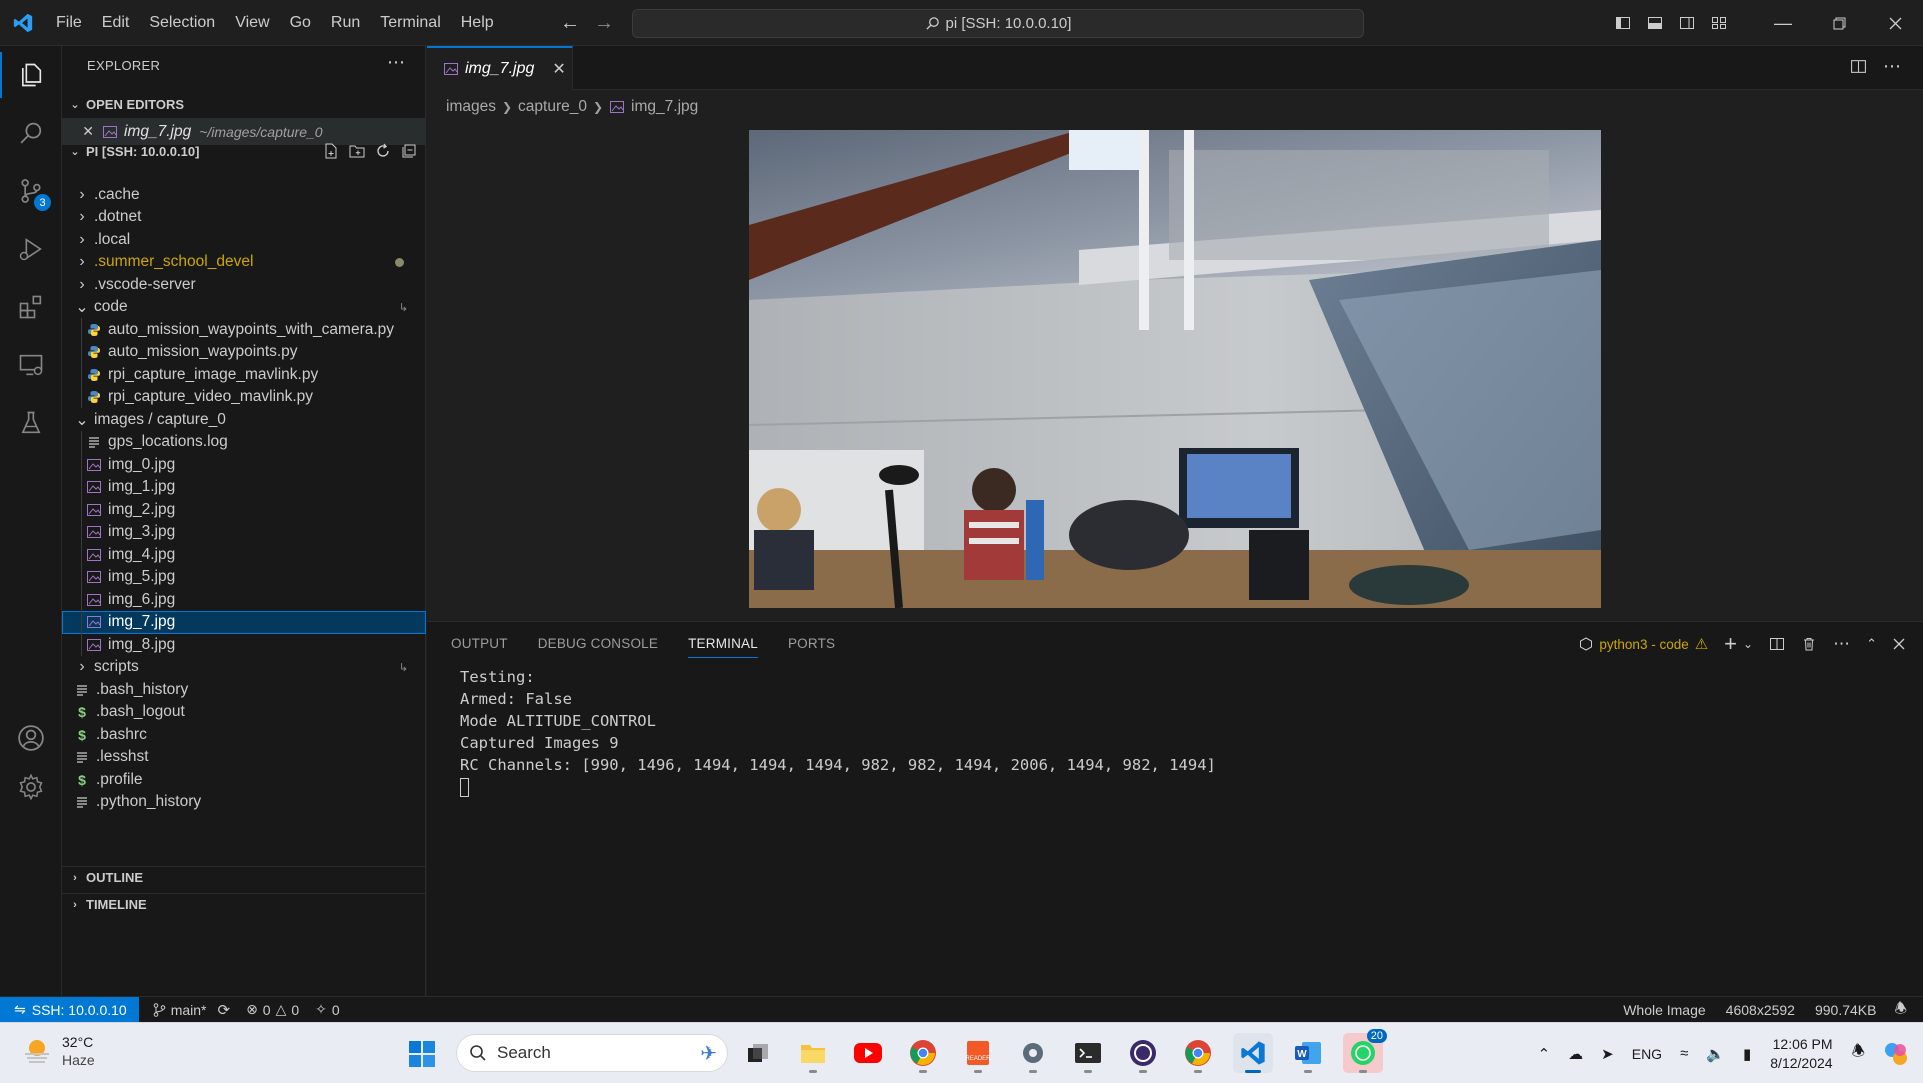  I want to click on tree-item: auto_mission_waypoints.py, so click(244, 352).